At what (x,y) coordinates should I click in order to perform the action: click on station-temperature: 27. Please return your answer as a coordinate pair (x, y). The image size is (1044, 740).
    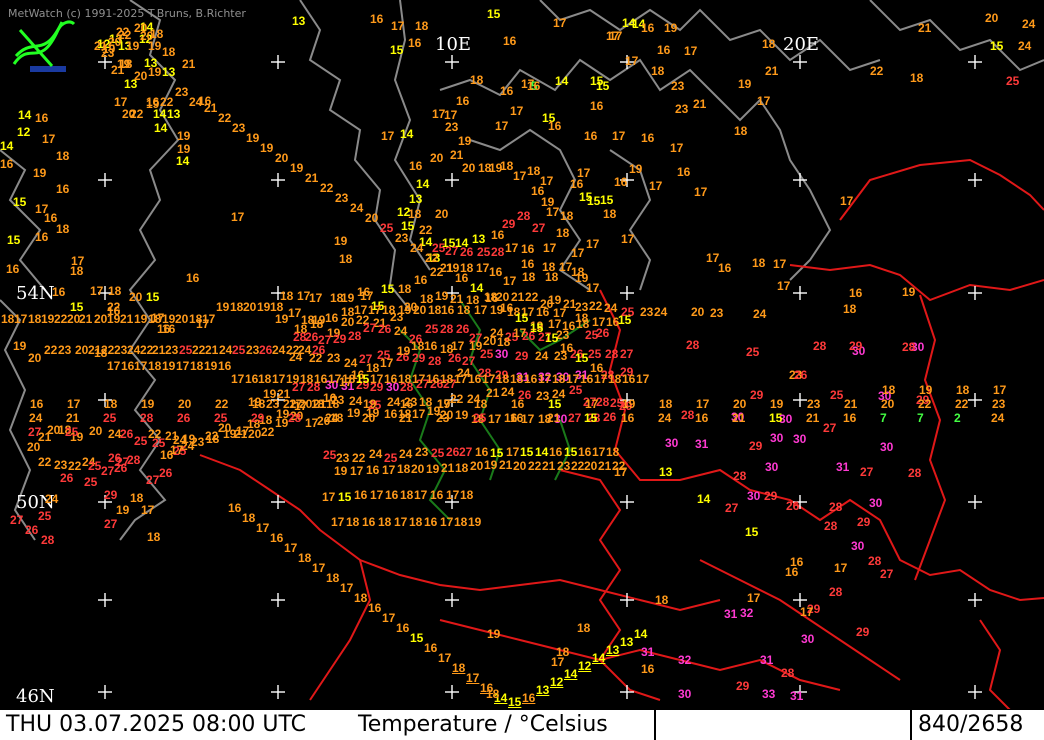
    Looking at the image, I should click on (539, 228).